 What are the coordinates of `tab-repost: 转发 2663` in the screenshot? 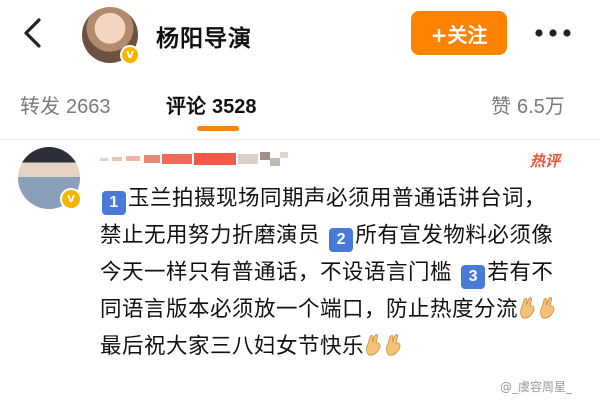 It's located at (65, 104).